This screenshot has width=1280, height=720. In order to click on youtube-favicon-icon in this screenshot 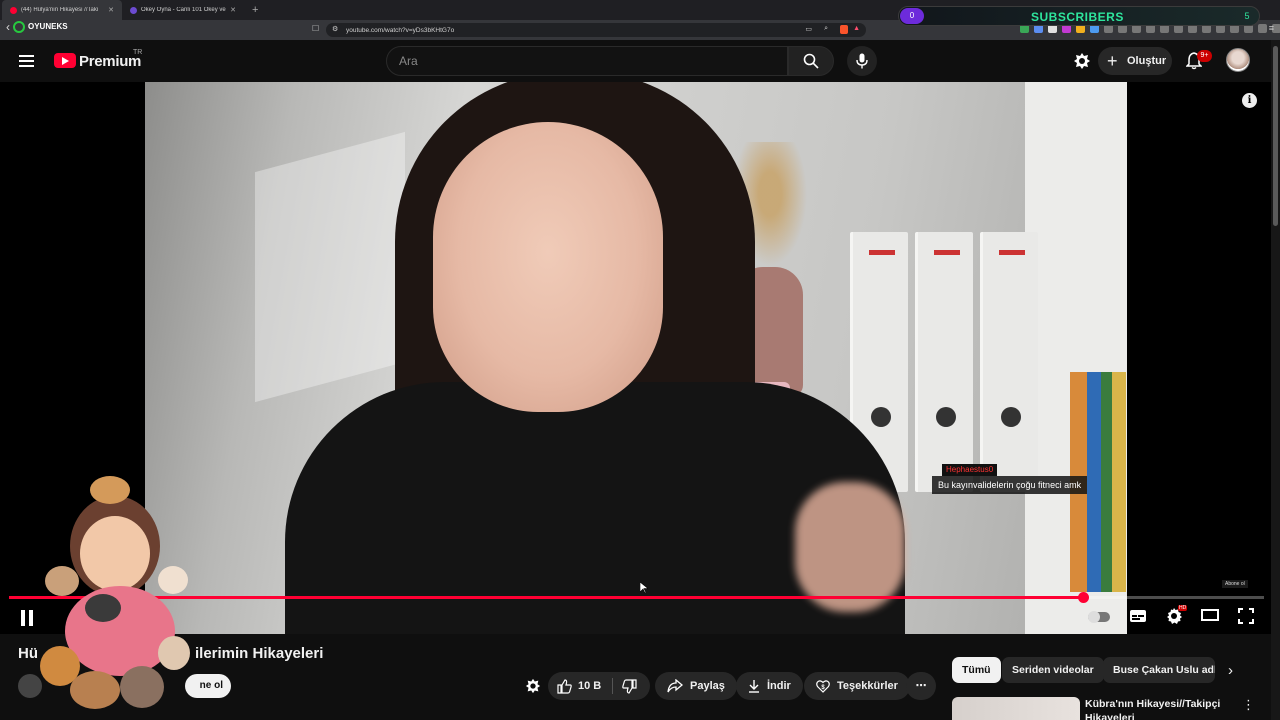, I will do `click(13, 10)`.